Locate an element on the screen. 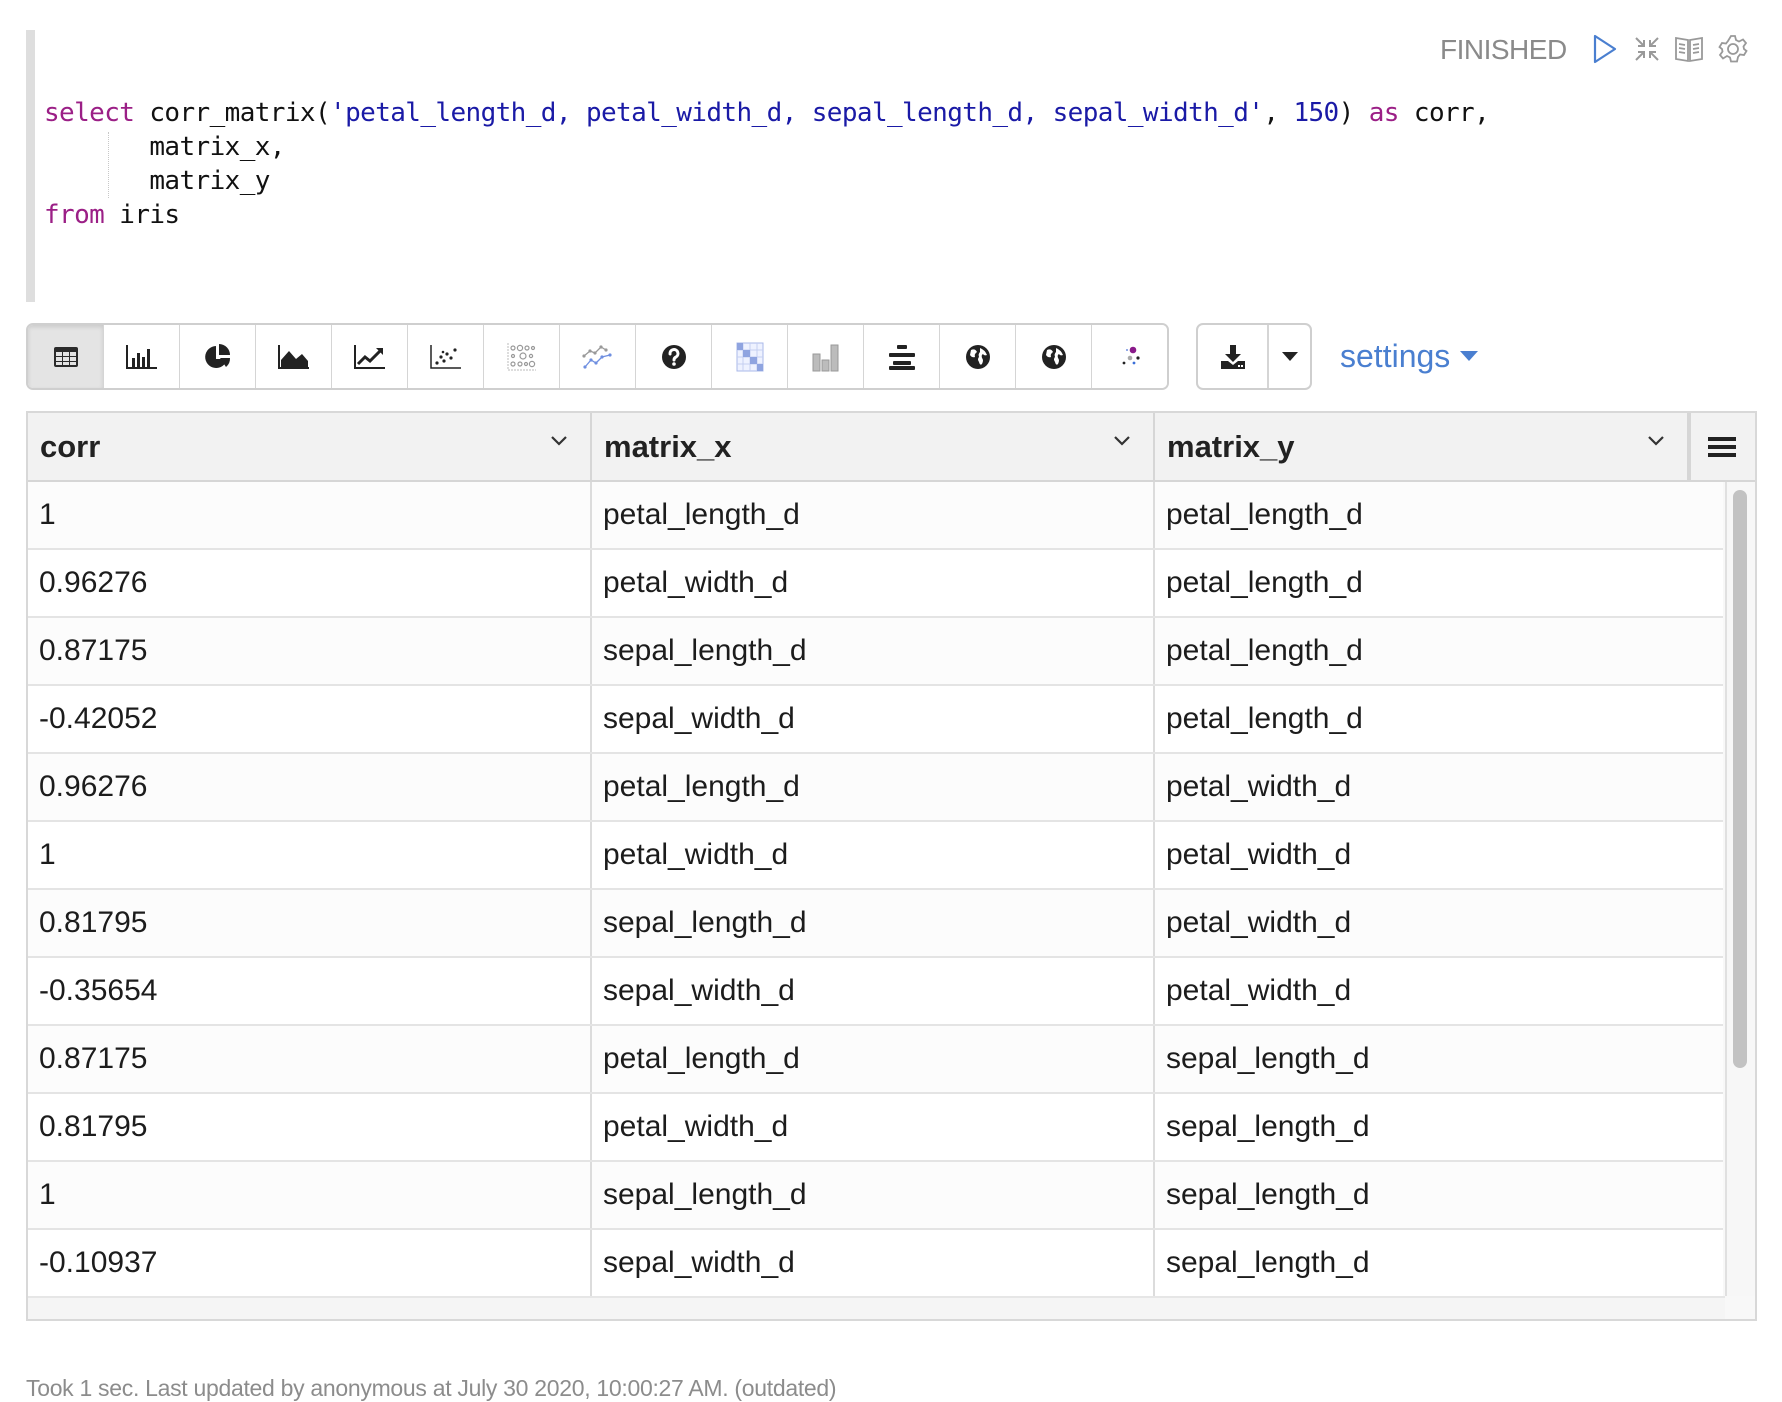 Image resolution: width=1782 pixels, height=1402 pixels. code-token: ) is located at coordinates (1353, 113).